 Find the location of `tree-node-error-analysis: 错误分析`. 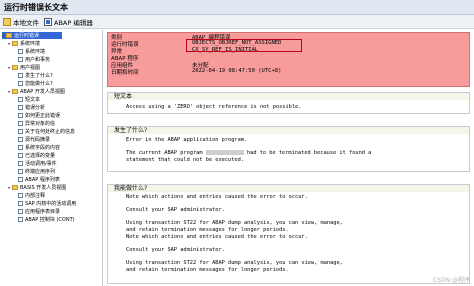

tree-node-error-analysis: 错误分析 is located at coordinates (31, 107).